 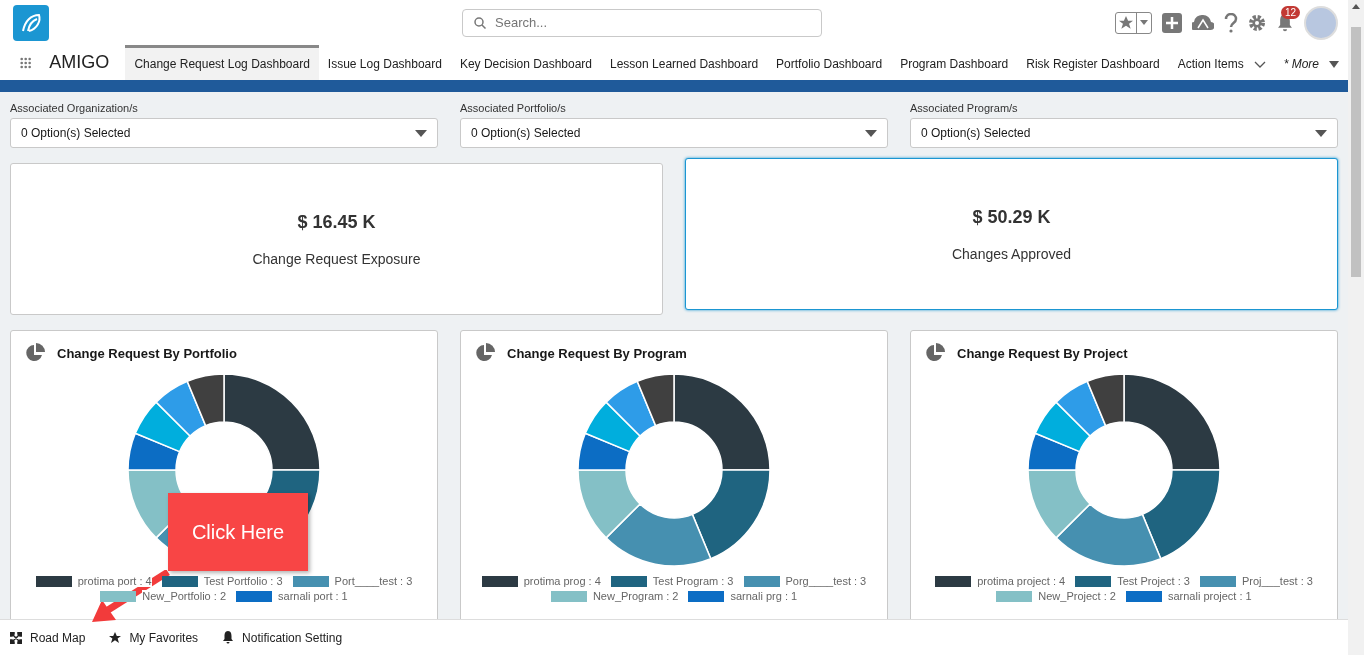 What do you see at coordinates (1011, 217) in the screenshot?
I see `kpi-value: $ 50.29 K` at bounding box center [1011, 217].